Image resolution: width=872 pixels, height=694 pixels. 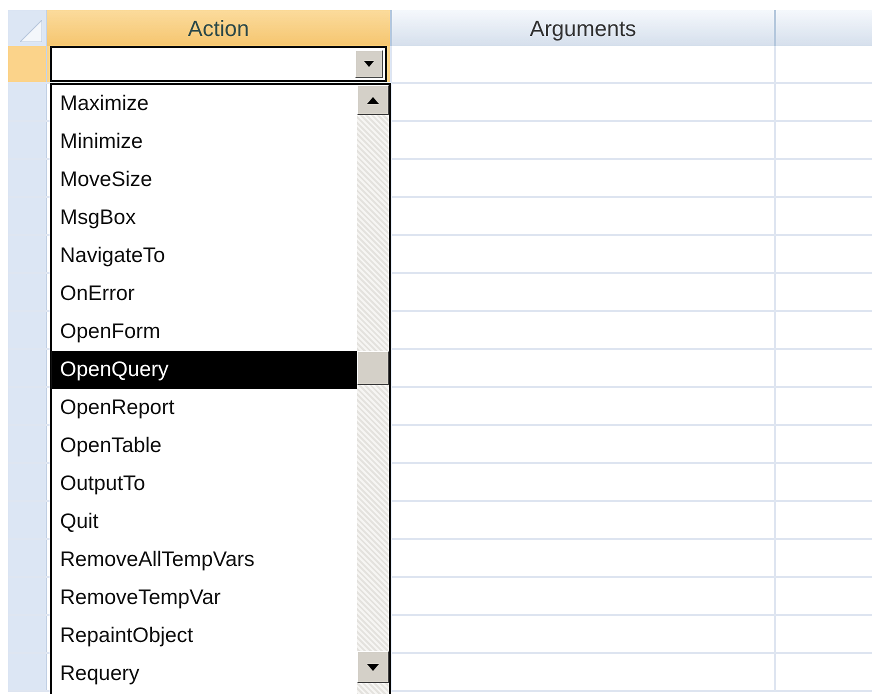 I want to click on up-arrow-icon, so click(x=373, y=100).